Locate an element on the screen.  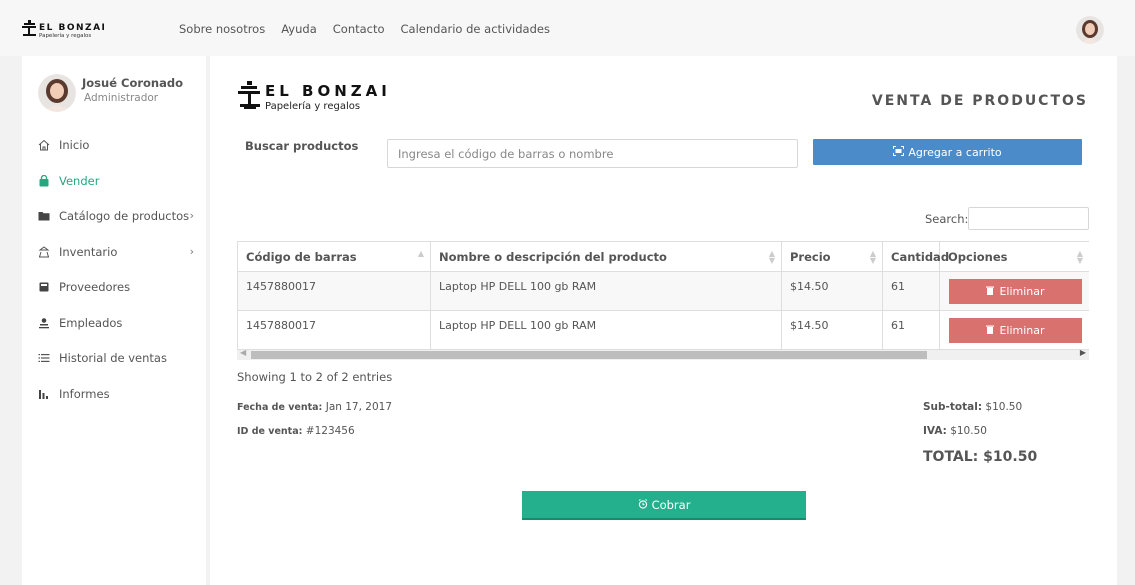
sidebar-item-label: Inicio is located at coordinates (74, 145).